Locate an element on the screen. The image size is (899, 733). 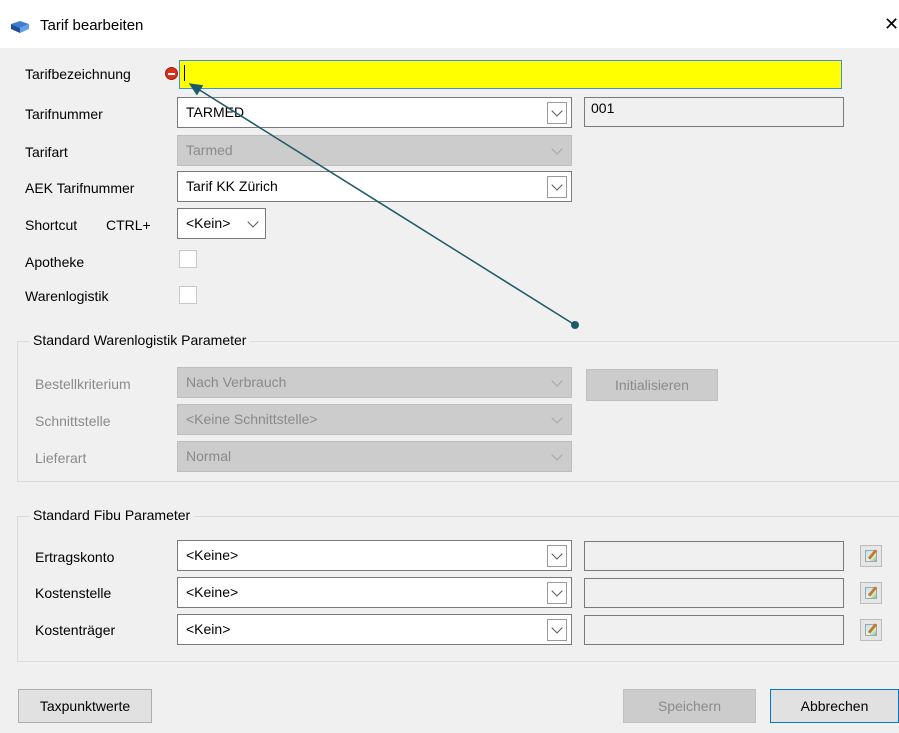
arrow-line is located at coordinates (382, 204).